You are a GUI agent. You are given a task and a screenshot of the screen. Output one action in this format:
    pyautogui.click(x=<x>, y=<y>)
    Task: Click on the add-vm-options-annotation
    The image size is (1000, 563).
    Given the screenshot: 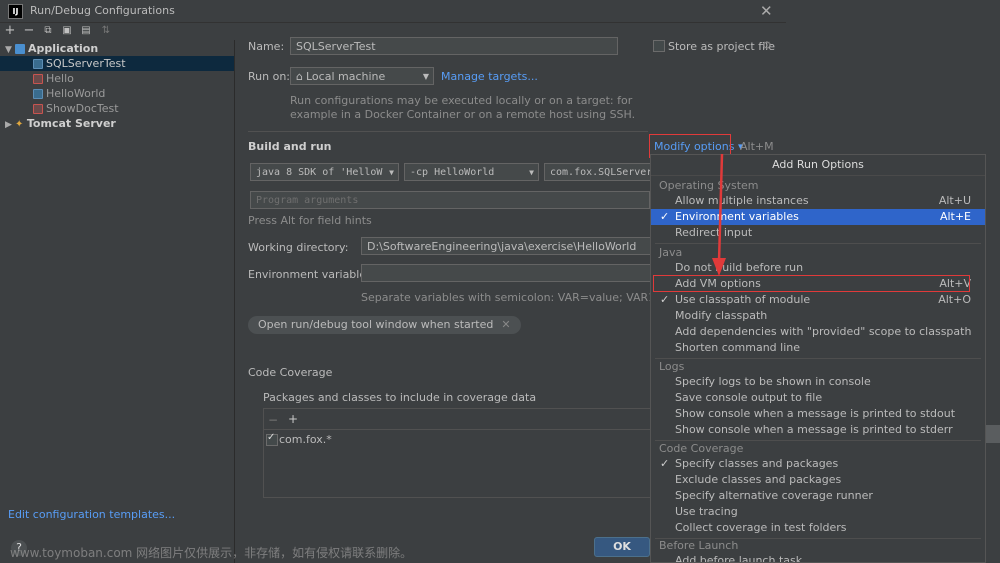 What is the action you would take?
    pyautogui.click(x=811, y=283)
    